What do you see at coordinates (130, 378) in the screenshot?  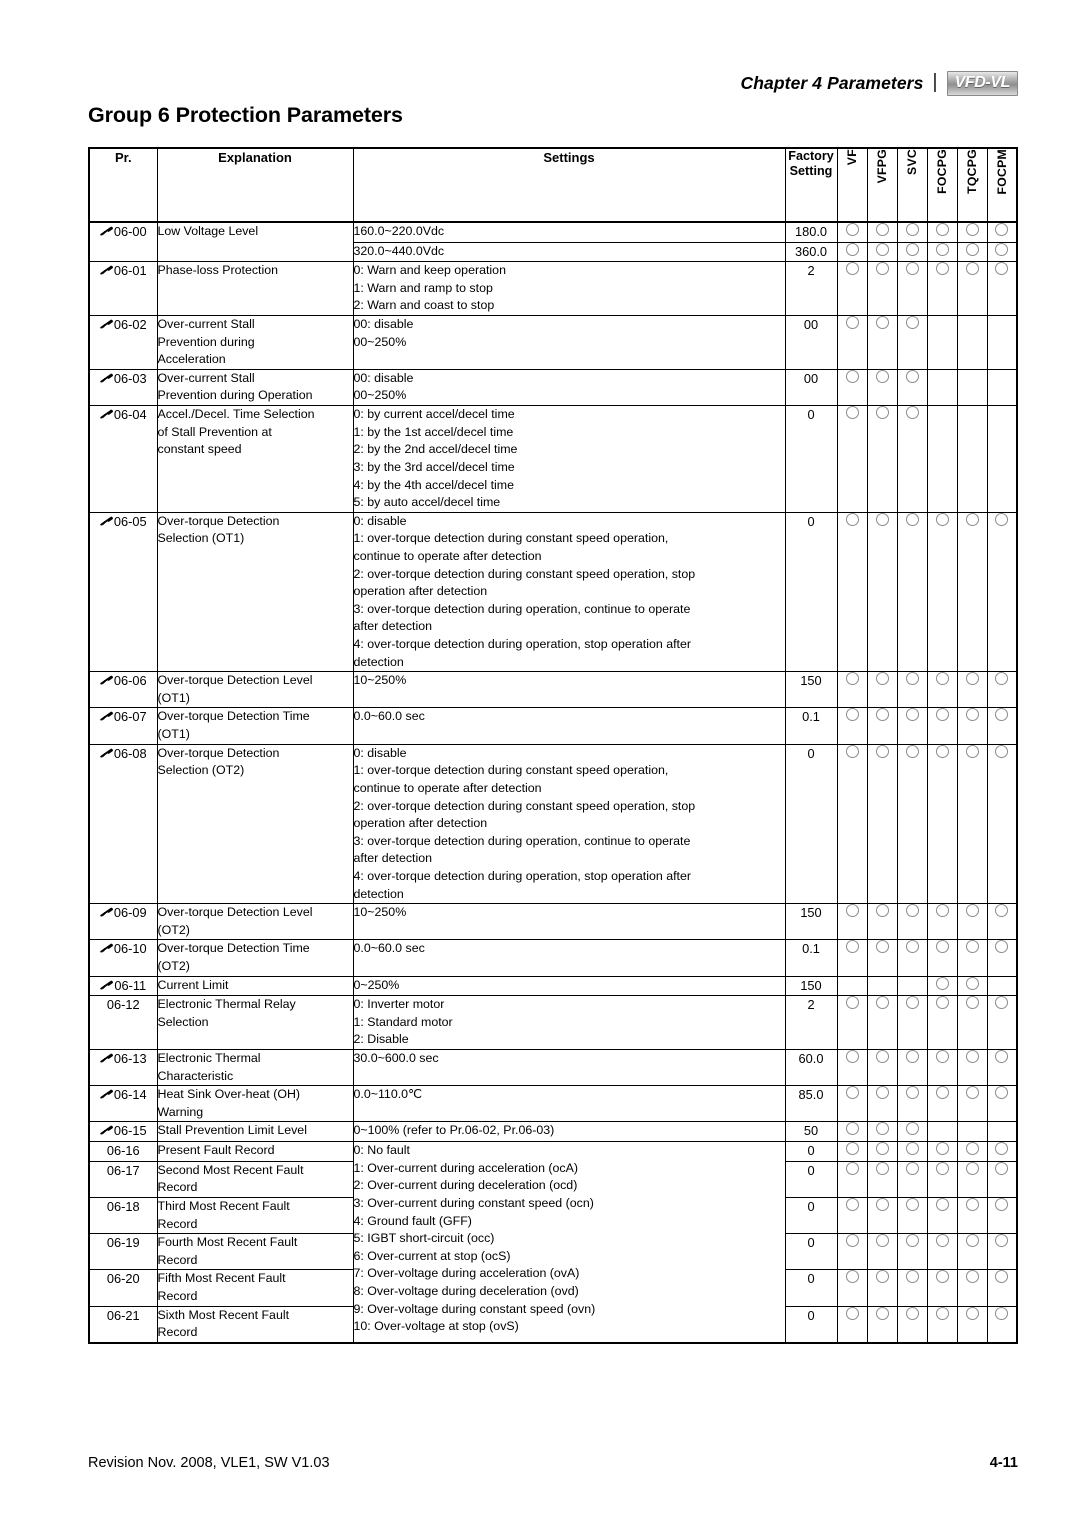 I see `pr-number: 06-03` at bounding box center [130, 378].